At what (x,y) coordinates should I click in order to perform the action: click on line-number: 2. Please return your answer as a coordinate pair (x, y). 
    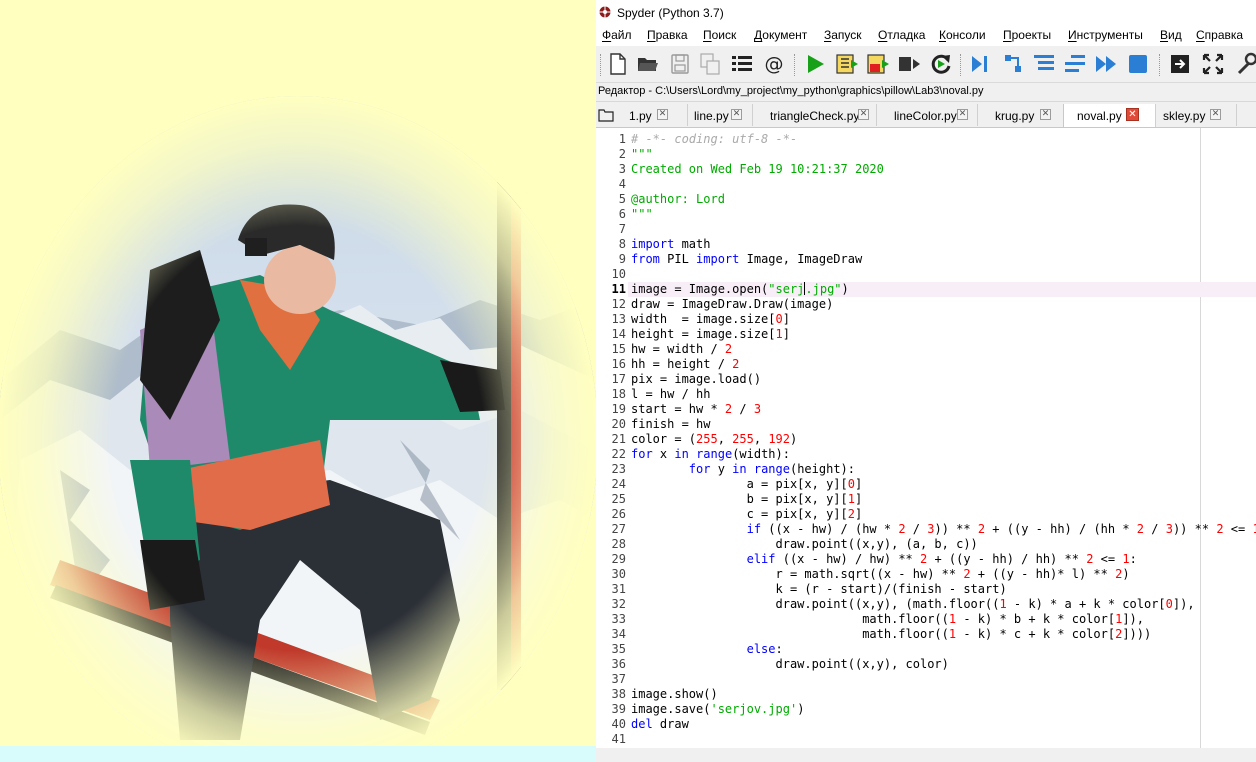
    Looking at the image, I should click on (622, 154).